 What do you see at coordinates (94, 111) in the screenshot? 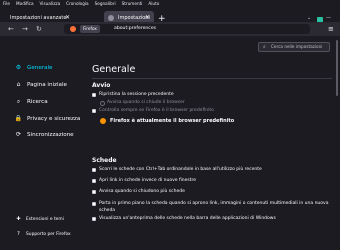
I see `check-default-checkbox` at bounding box center [94, 111].